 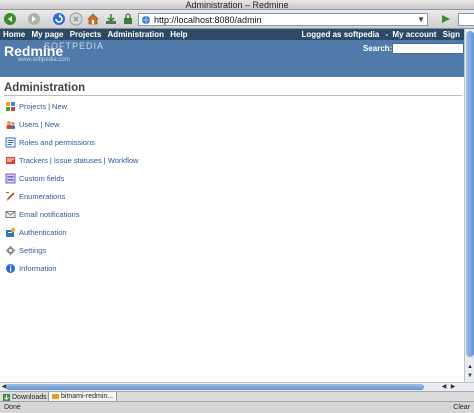 I want to click on menu-home: Home, so click(x=14, y=34).